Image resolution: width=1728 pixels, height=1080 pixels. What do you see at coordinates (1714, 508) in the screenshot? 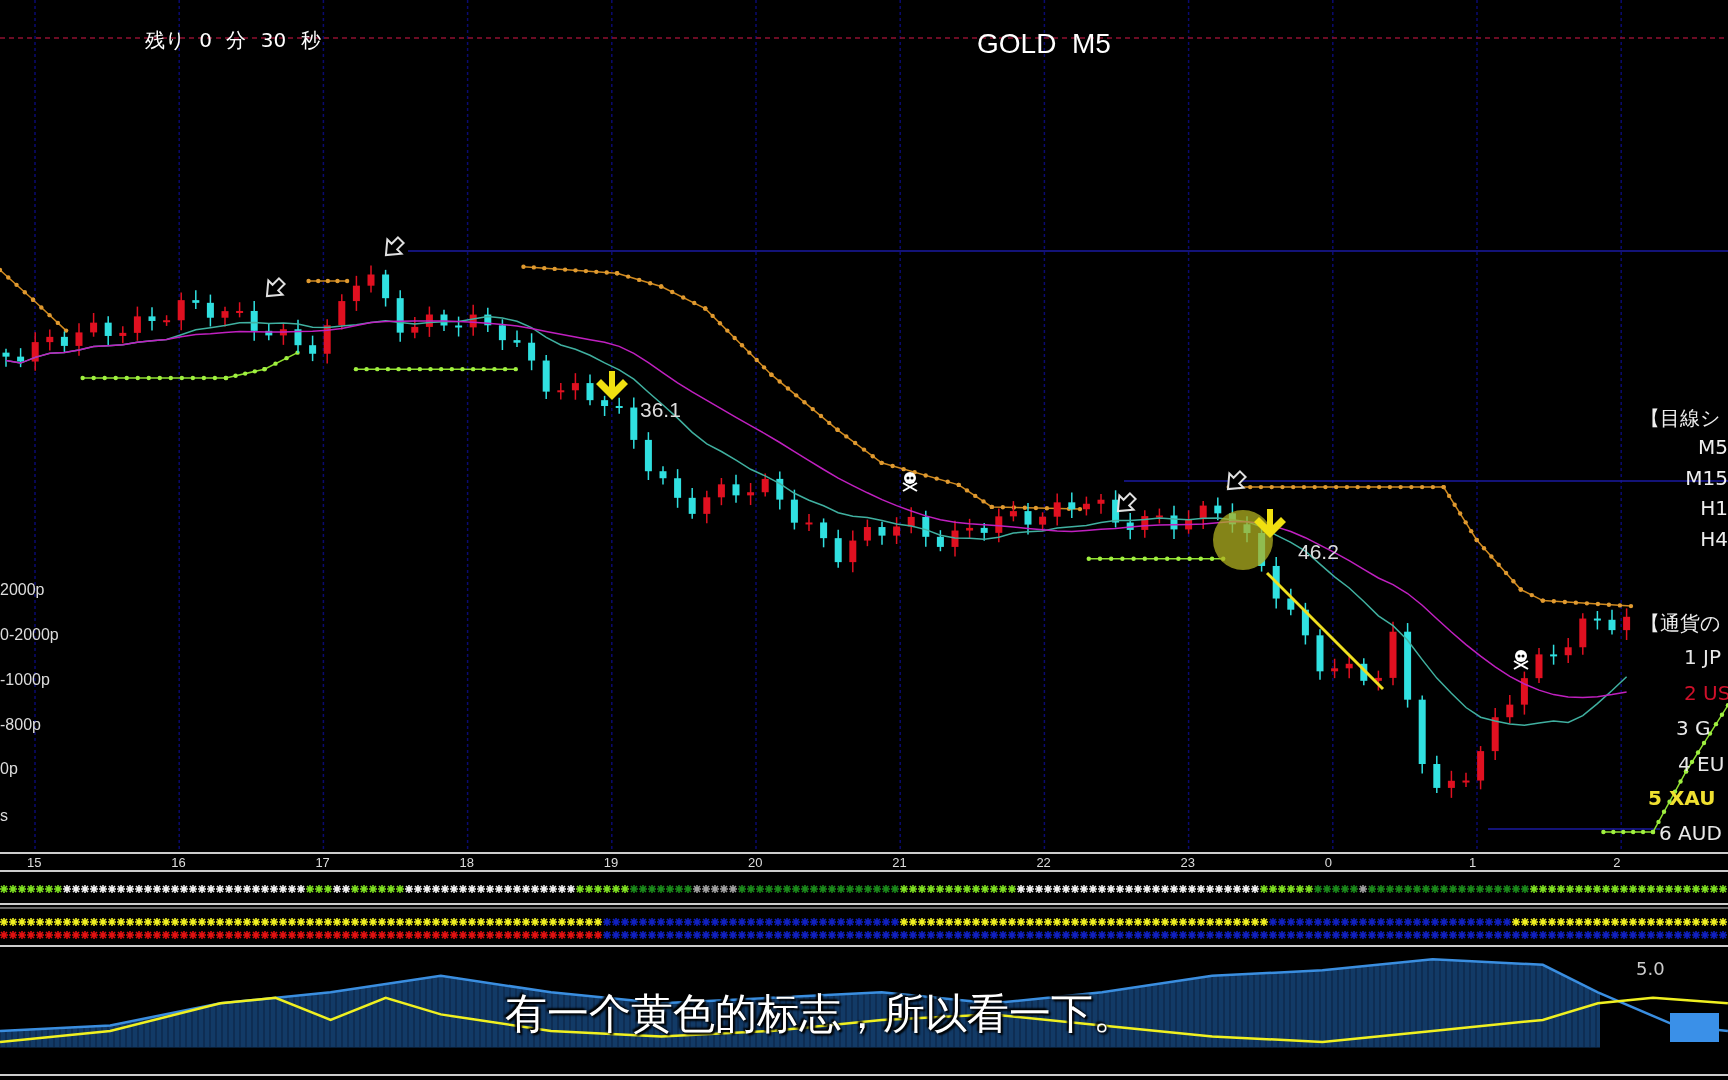
I see `timeframe-label: H1` at bounding box center [1714, 508].